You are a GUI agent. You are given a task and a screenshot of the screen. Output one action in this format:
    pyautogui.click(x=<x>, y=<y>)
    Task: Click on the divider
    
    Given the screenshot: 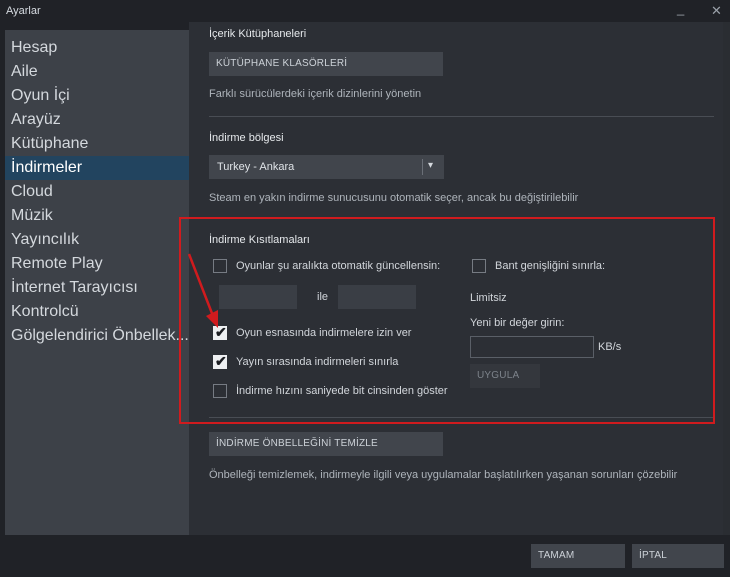 What is the action you would take?
    pyautogui.click(x=461, y=116)
    